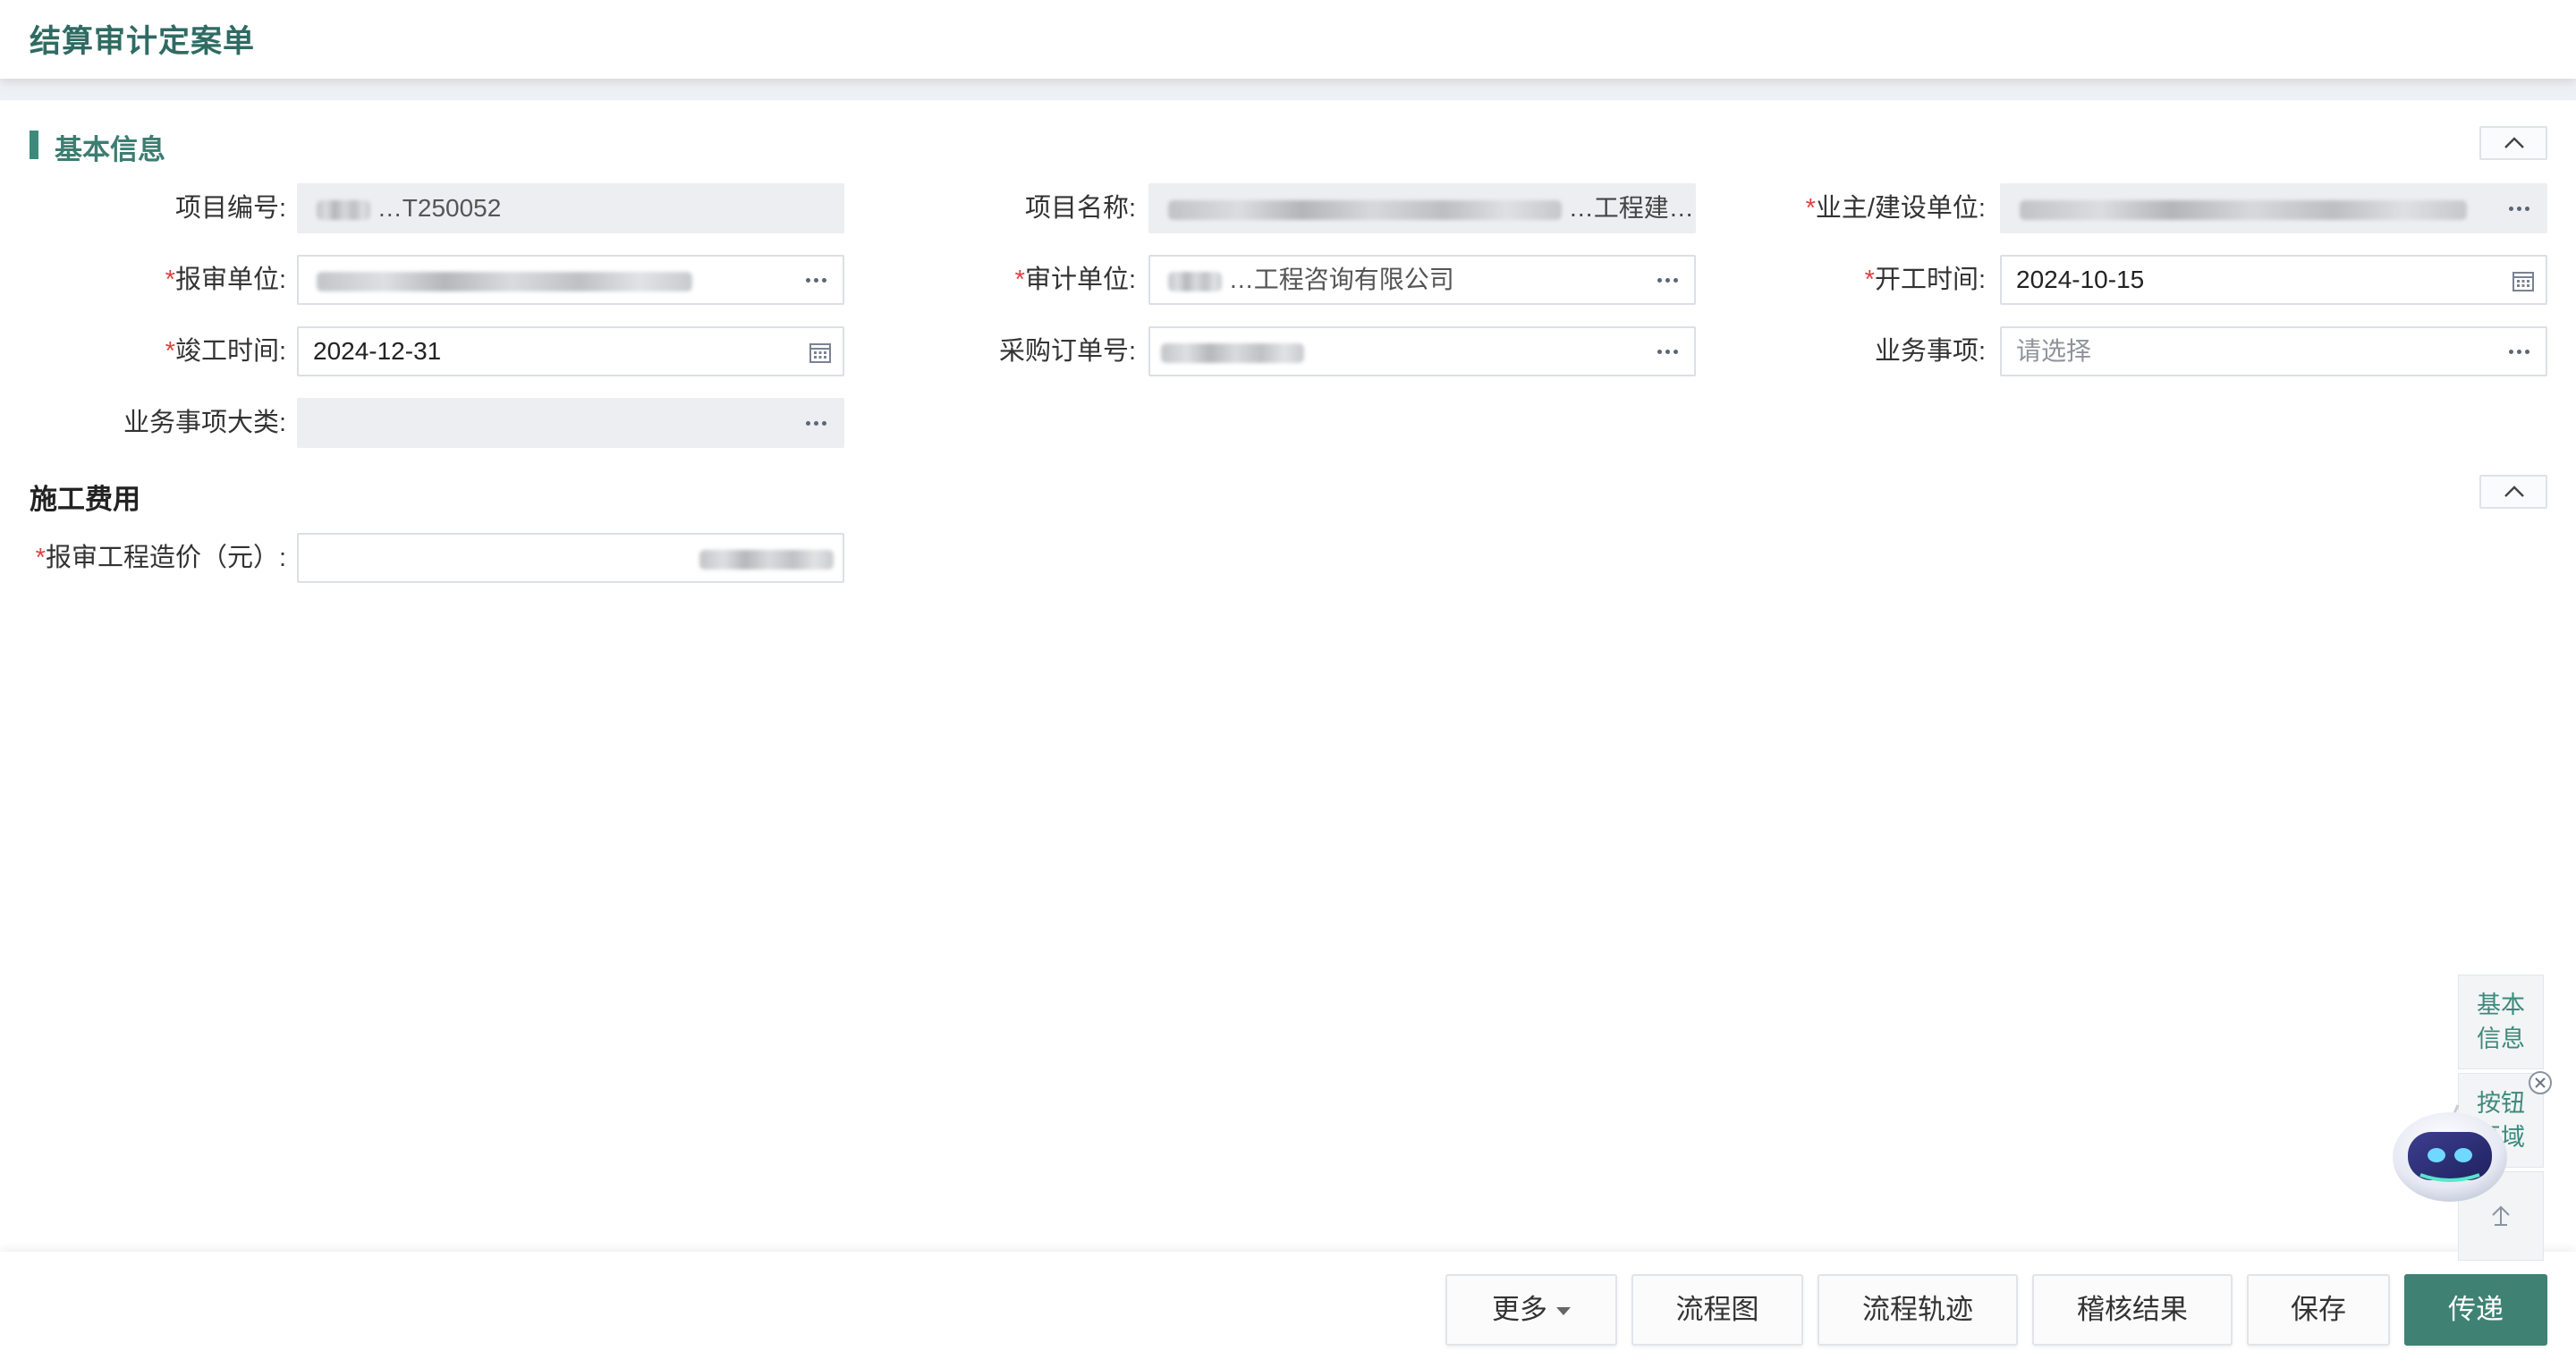 Image resolution: width=2576 pixels, height=1368 pixels. What do you see at coordinates (2273, 351) in the screenshot?
I see `business-item-field: 请选择` at bounding box center [2273, 351].